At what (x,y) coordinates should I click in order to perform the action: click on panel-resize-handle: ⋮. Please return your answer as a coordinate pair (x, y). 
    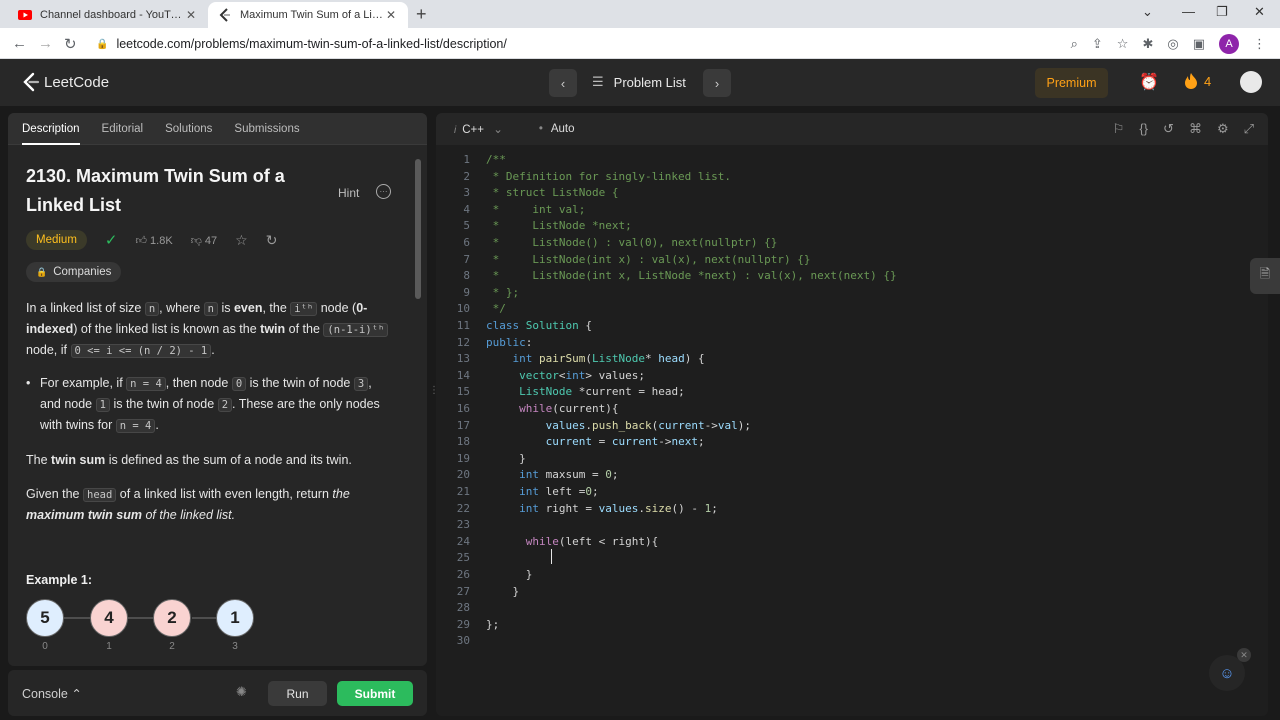
    Looking at the image, I should click on (434, 392).